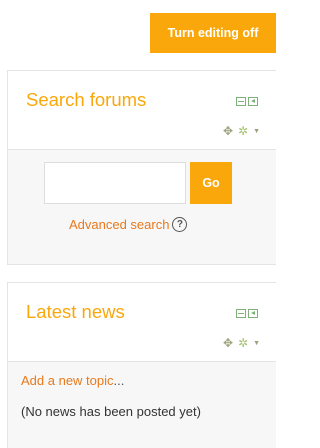  I want to click on block-title: Latest news, so click(75, 311).